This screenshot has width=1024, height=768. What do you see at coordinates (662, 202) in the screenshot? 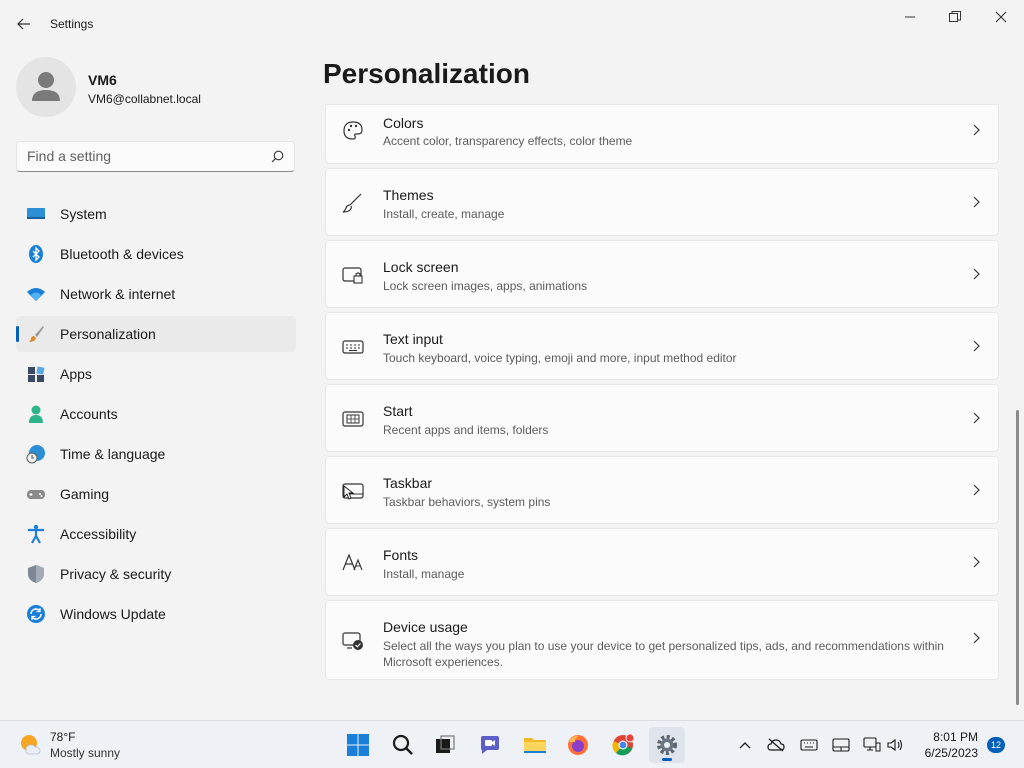
I see `card-themes: Themes Install, create, manage` at bounding box center [662, 202].